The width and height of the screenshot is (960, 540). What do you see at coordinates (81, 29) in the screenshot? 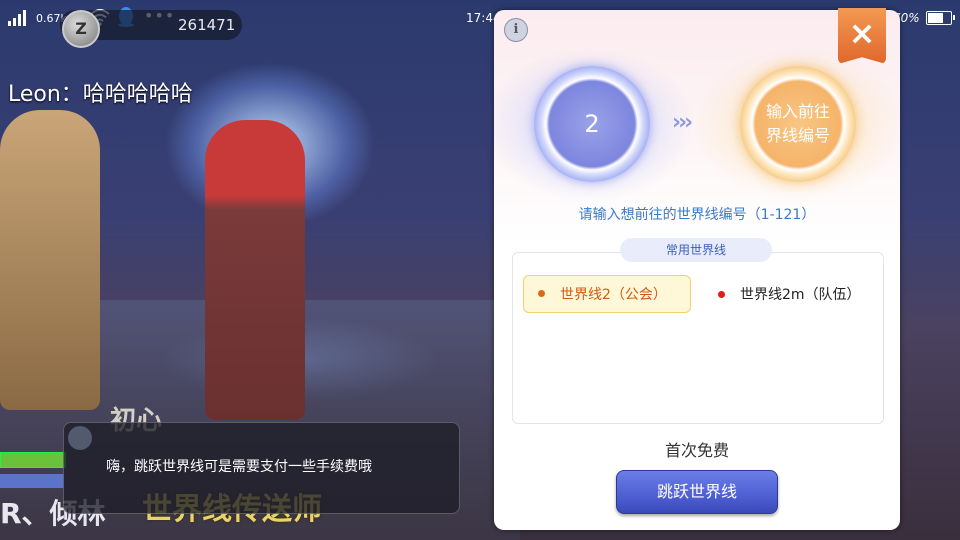
I see `player-avatar: Z` at bounding box center [81, 29].